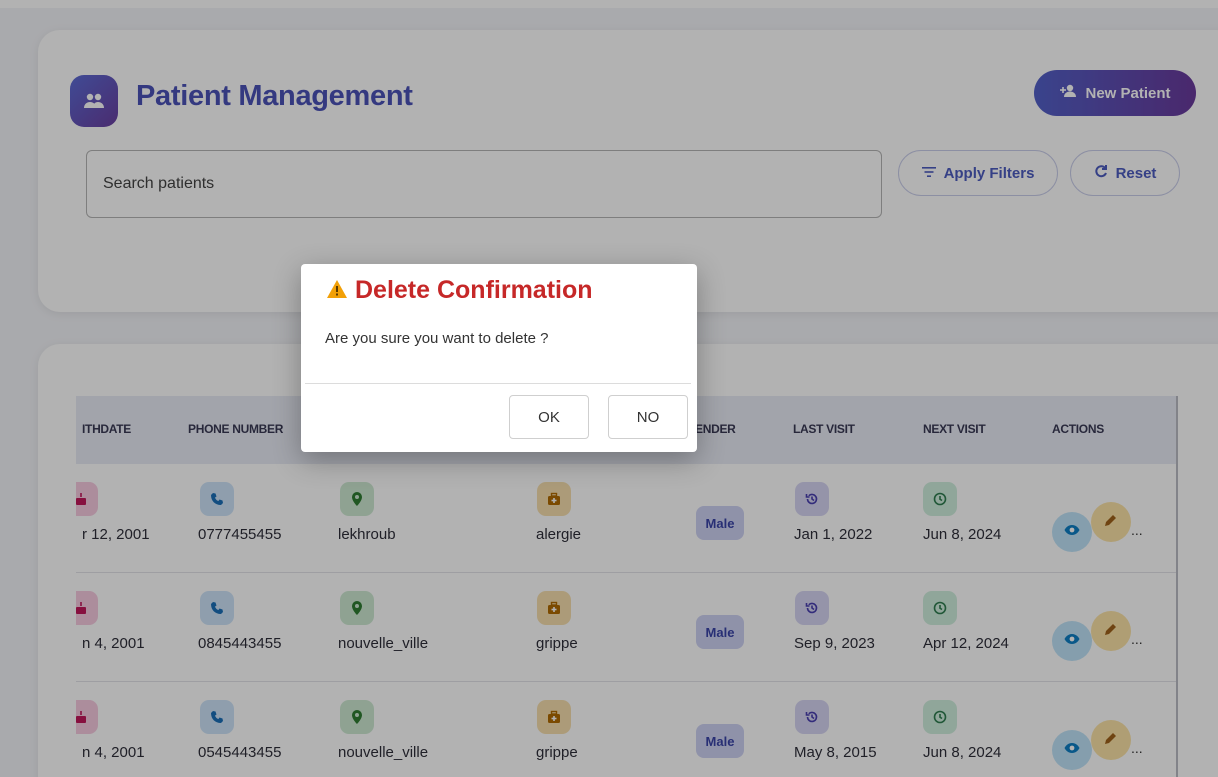 Image resolution: width=1218 pixels, height=777 pixels. What do you see at coordinates (437, 338) in the screenshot?
I see `dialog-message: Are you sure you want to delete ?` at bounding box center [437, 338].